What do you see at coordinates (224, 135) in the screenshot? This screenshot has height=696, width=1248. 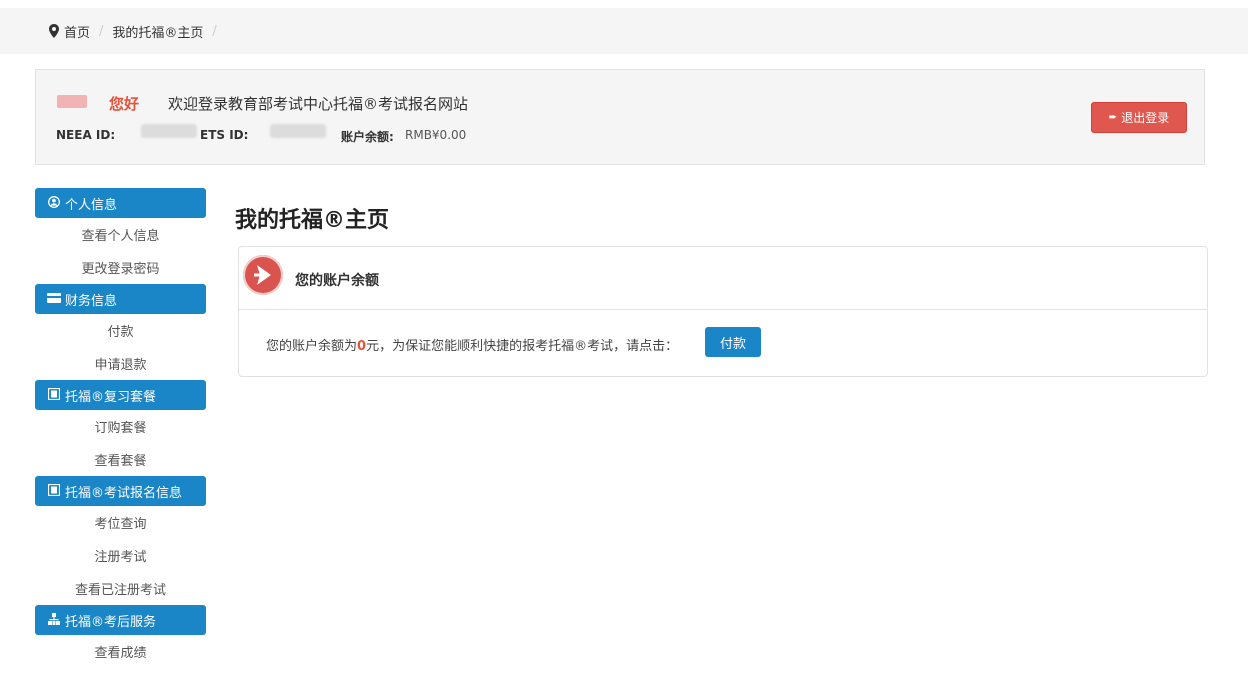 I see `ets-id-label: ETS ID:` at bounding box center [224, 135].